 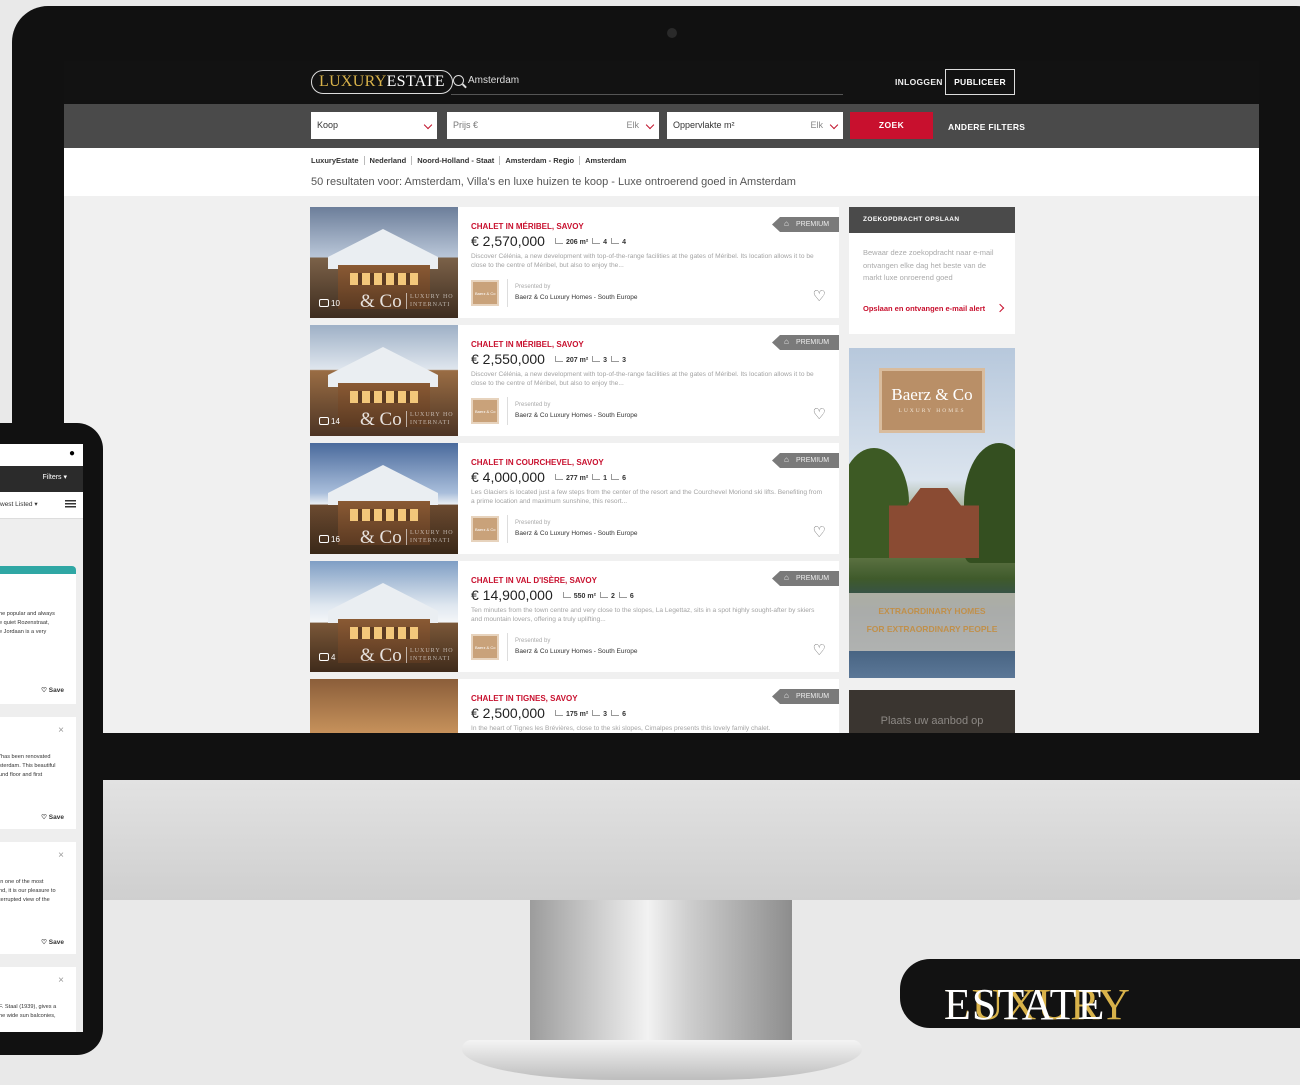 I want to click on listing-photo: & Co LUXURY HO INTERNATI 16, so click(x=384, y=498).